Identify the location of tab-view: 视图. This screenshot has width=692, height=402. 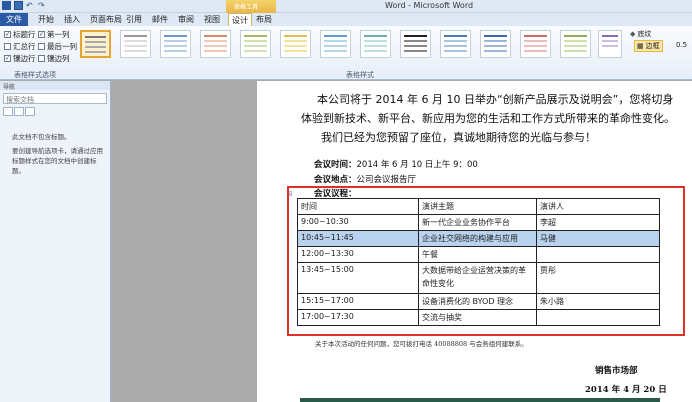
(212, 19).